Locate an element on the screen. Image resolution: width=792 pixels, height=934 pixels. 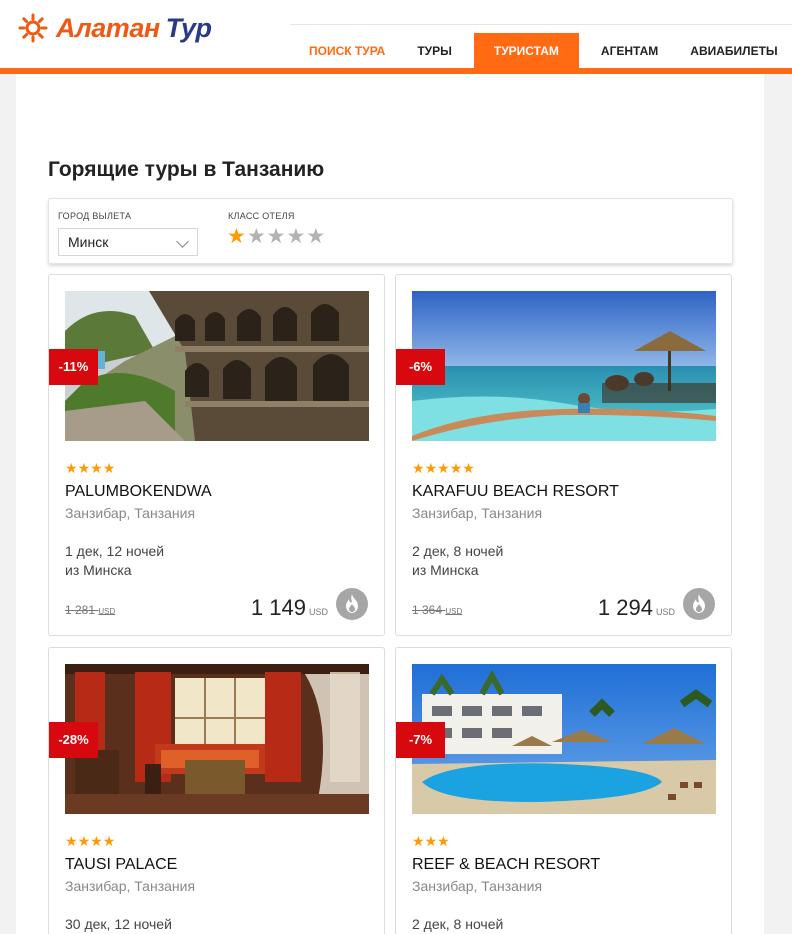
hotel-class-star-4: ★ is located at coordinates (295, 236).